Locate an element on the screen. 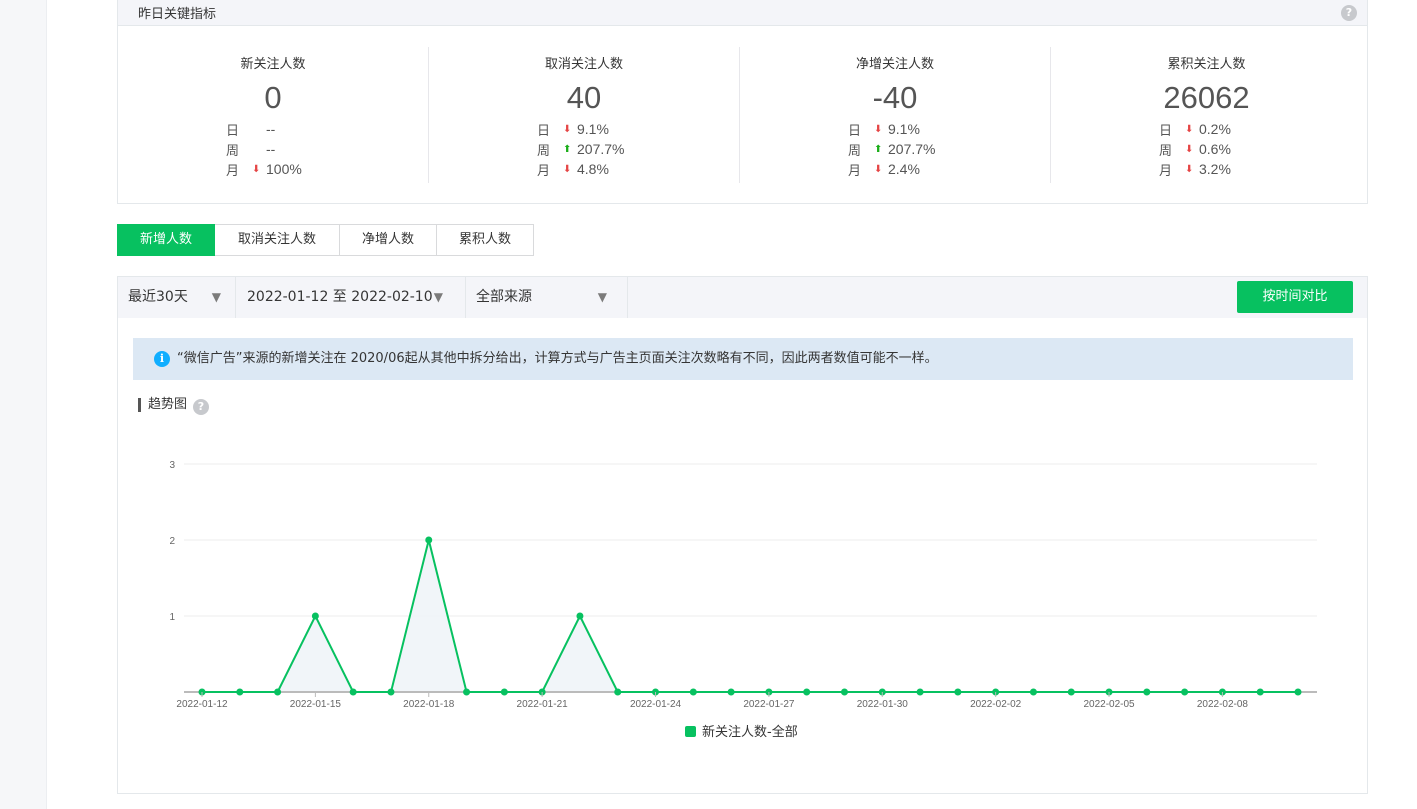 Image resolution: width=1417 pixels, height=809 pixels. metric-label: 净增关注人数 is located at coordinates (894, 64).